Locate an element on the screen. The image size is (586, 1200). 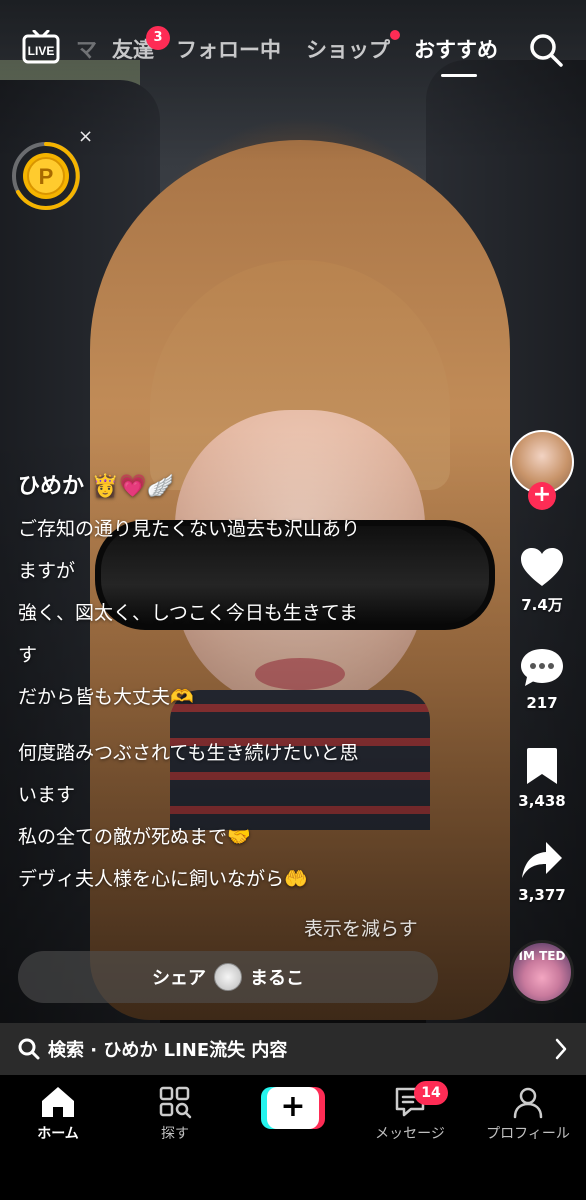
plus-icon: + is located at coordinates (293, 1108).